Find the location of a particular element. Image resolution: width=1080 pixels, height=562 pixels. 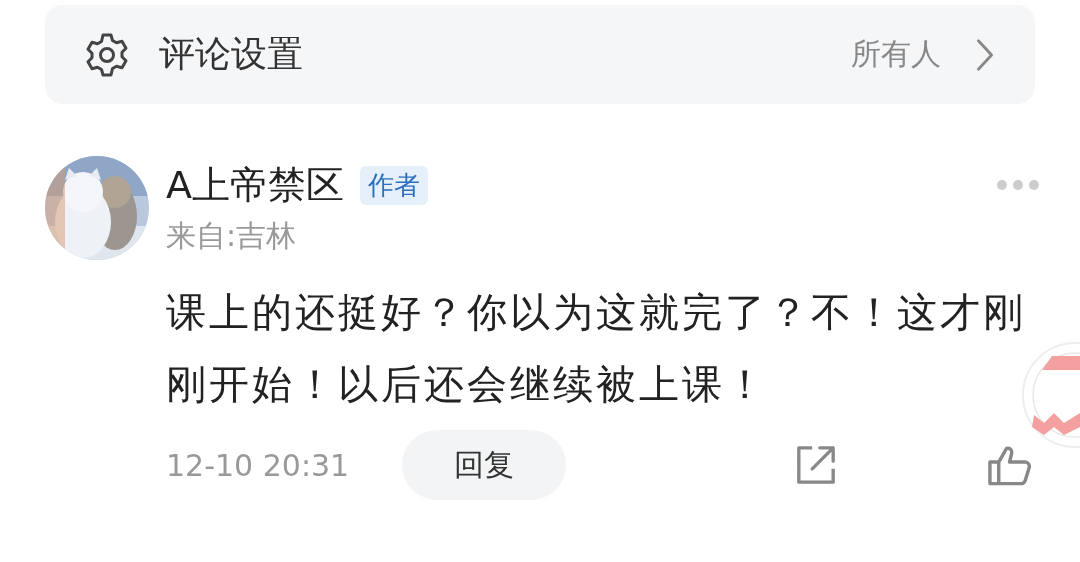

reply-button: 回复 is located at coordinates (484, 465).